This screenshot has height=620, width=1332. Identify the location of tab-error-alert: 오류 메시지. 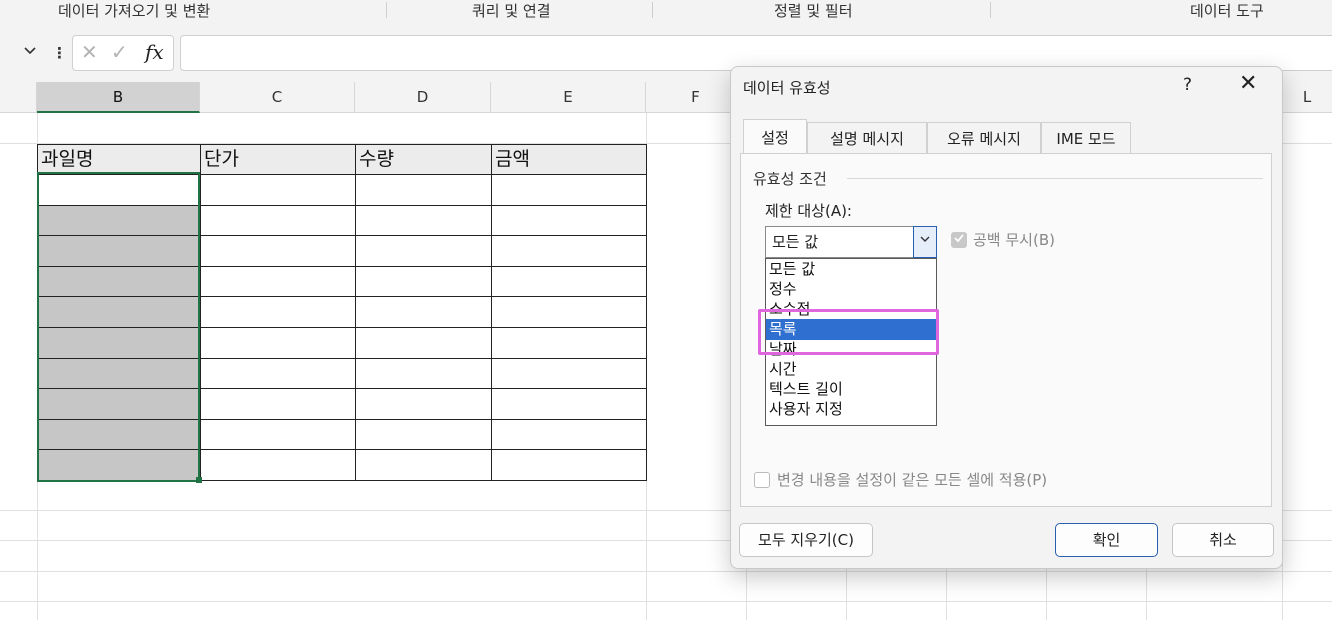
(984, 138).